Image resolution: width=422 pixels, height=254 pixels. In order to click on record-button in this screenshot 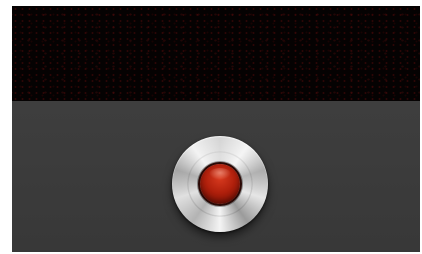, I will do `click(220, 184)`.